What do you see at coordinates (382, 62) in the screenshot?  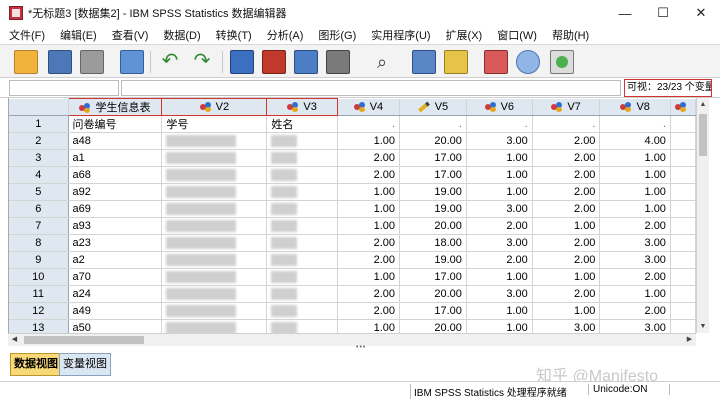 I see `find-icon: ⌕` at bounding box center [382, 62].